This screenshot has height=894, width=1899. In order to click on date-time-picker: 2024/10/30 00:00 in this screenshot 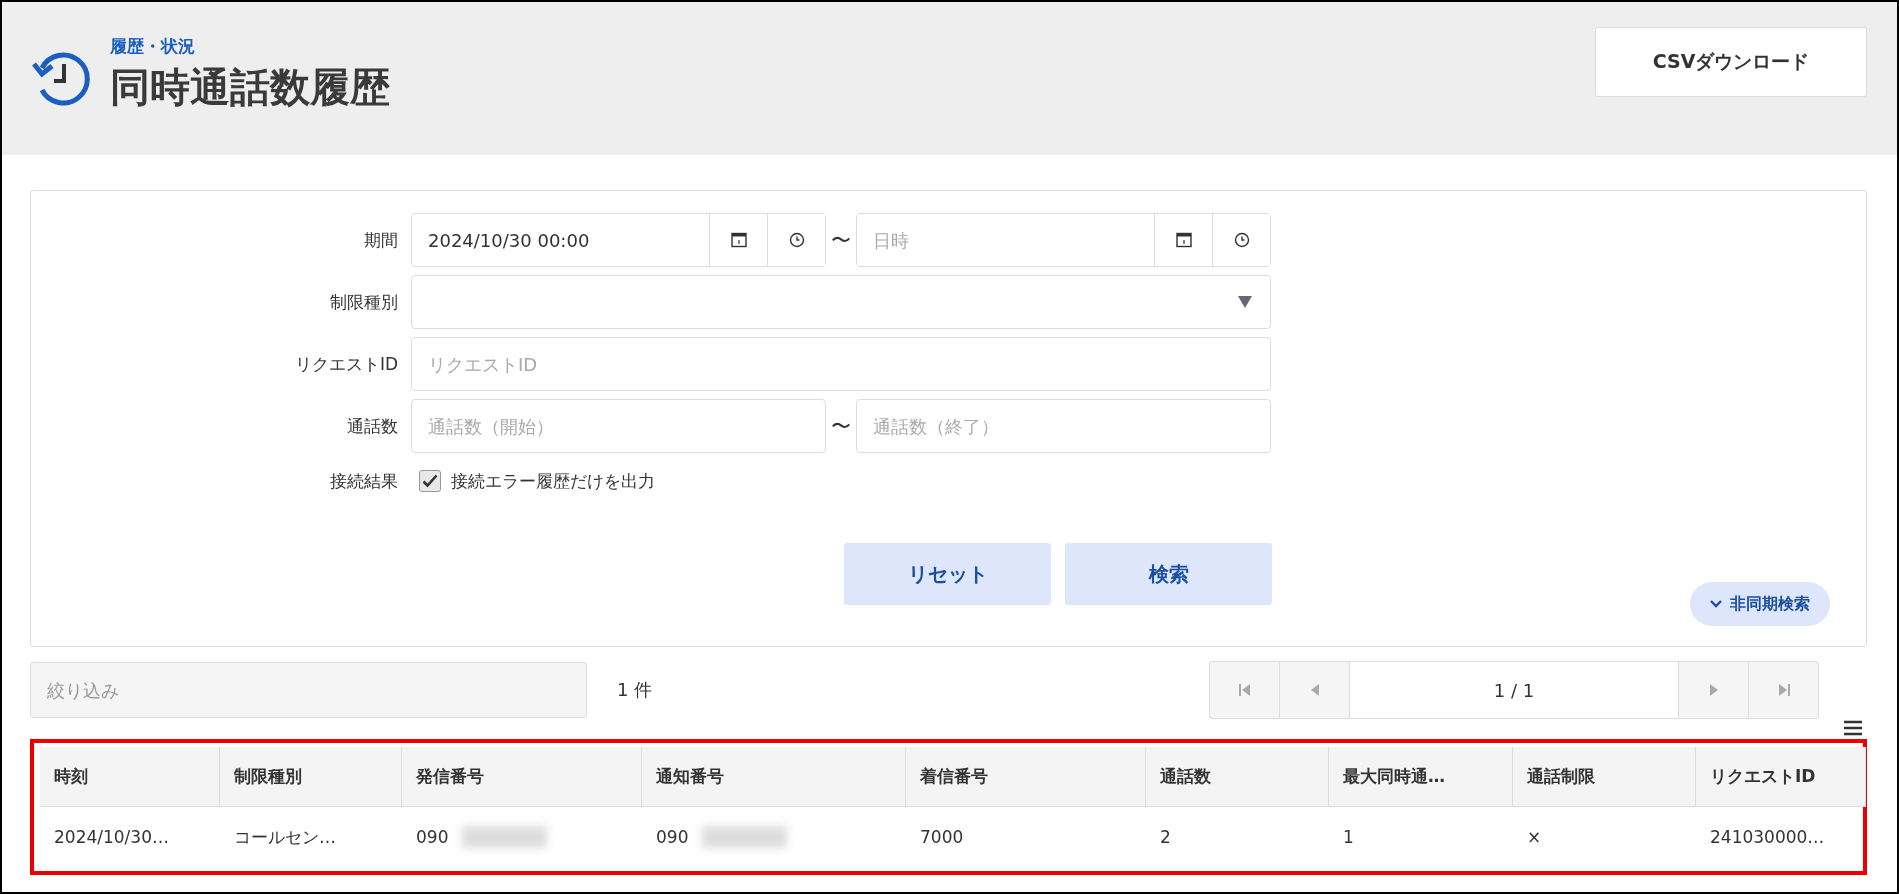, I will do `click(618, 240)`.